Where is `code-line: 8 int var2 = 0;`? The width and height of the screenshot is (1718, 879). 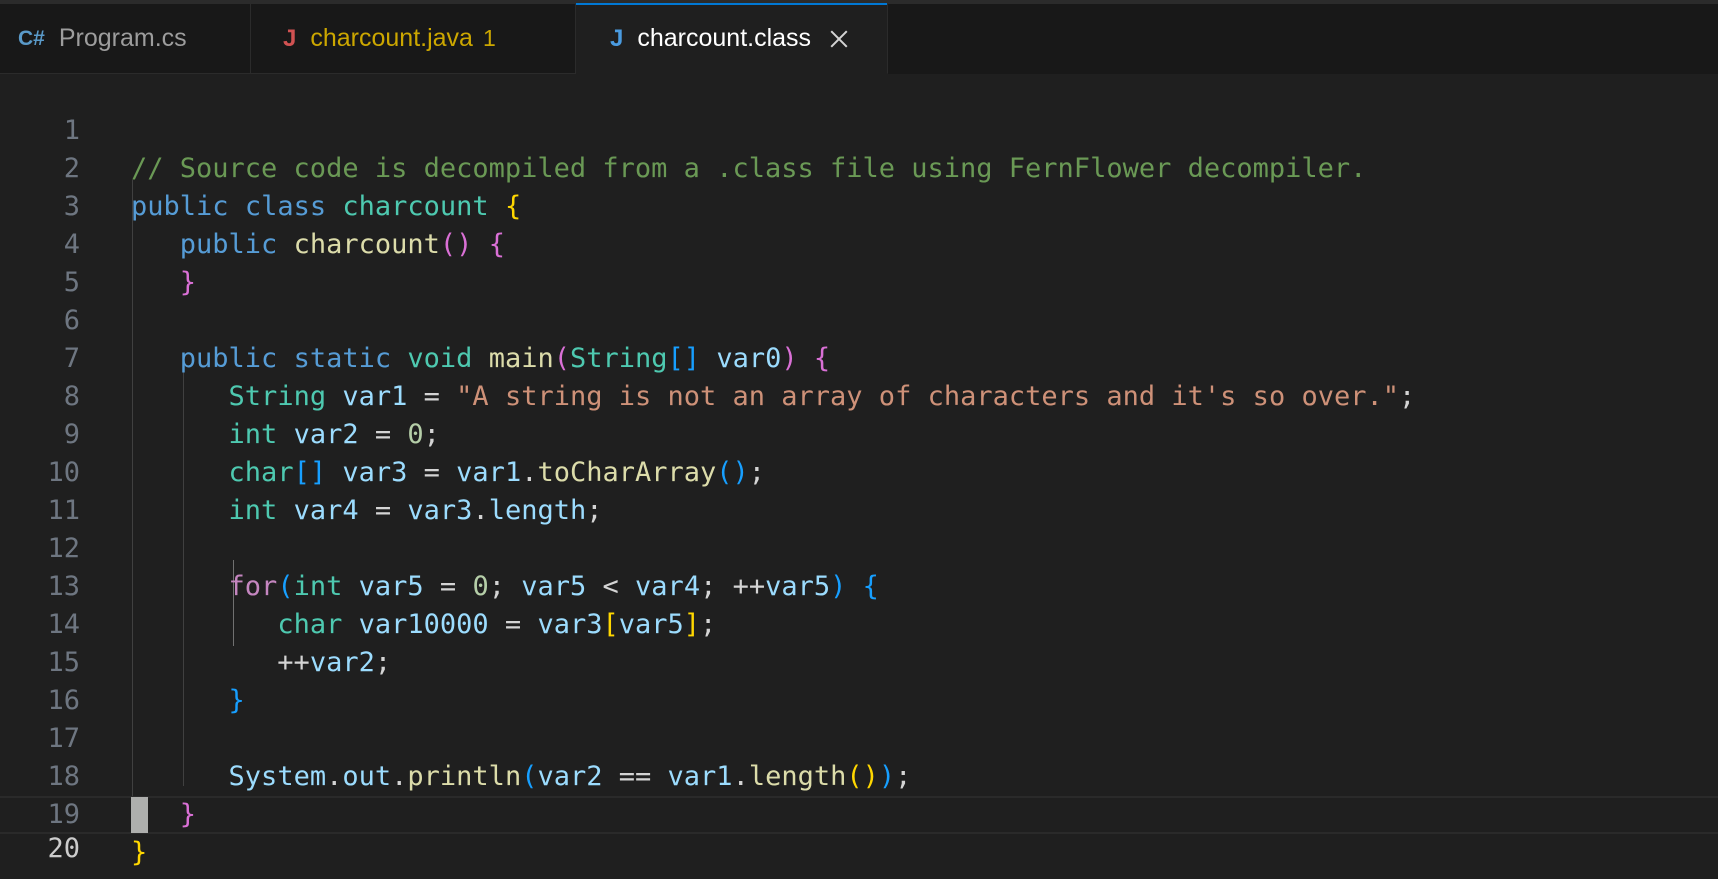 code-line: 8 int var2 = 0; is located at coordinates (859, 395).